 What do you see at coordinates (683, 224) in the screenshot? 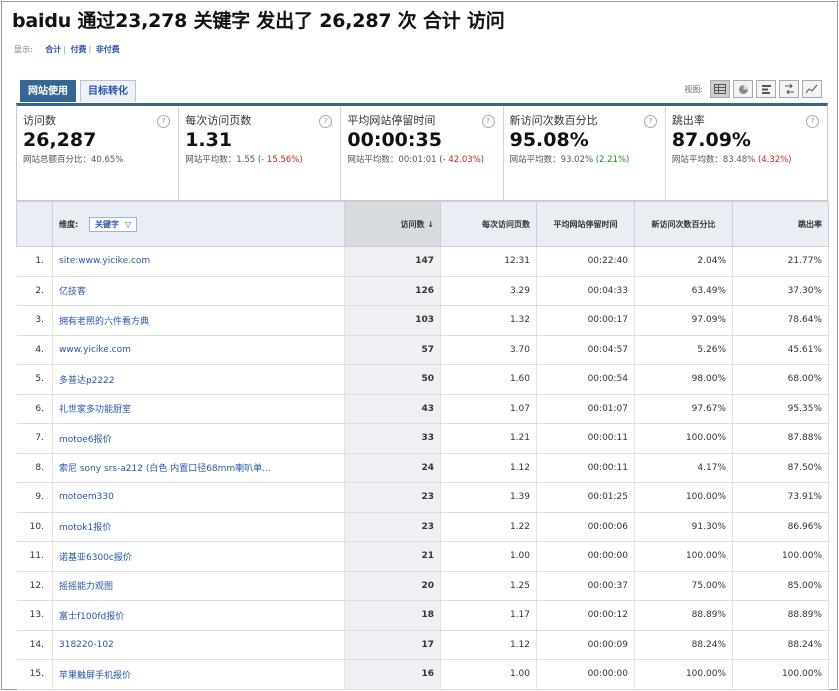
I see `new-visits-header: 新访问次数百分比` at bounding box center [683, 224].